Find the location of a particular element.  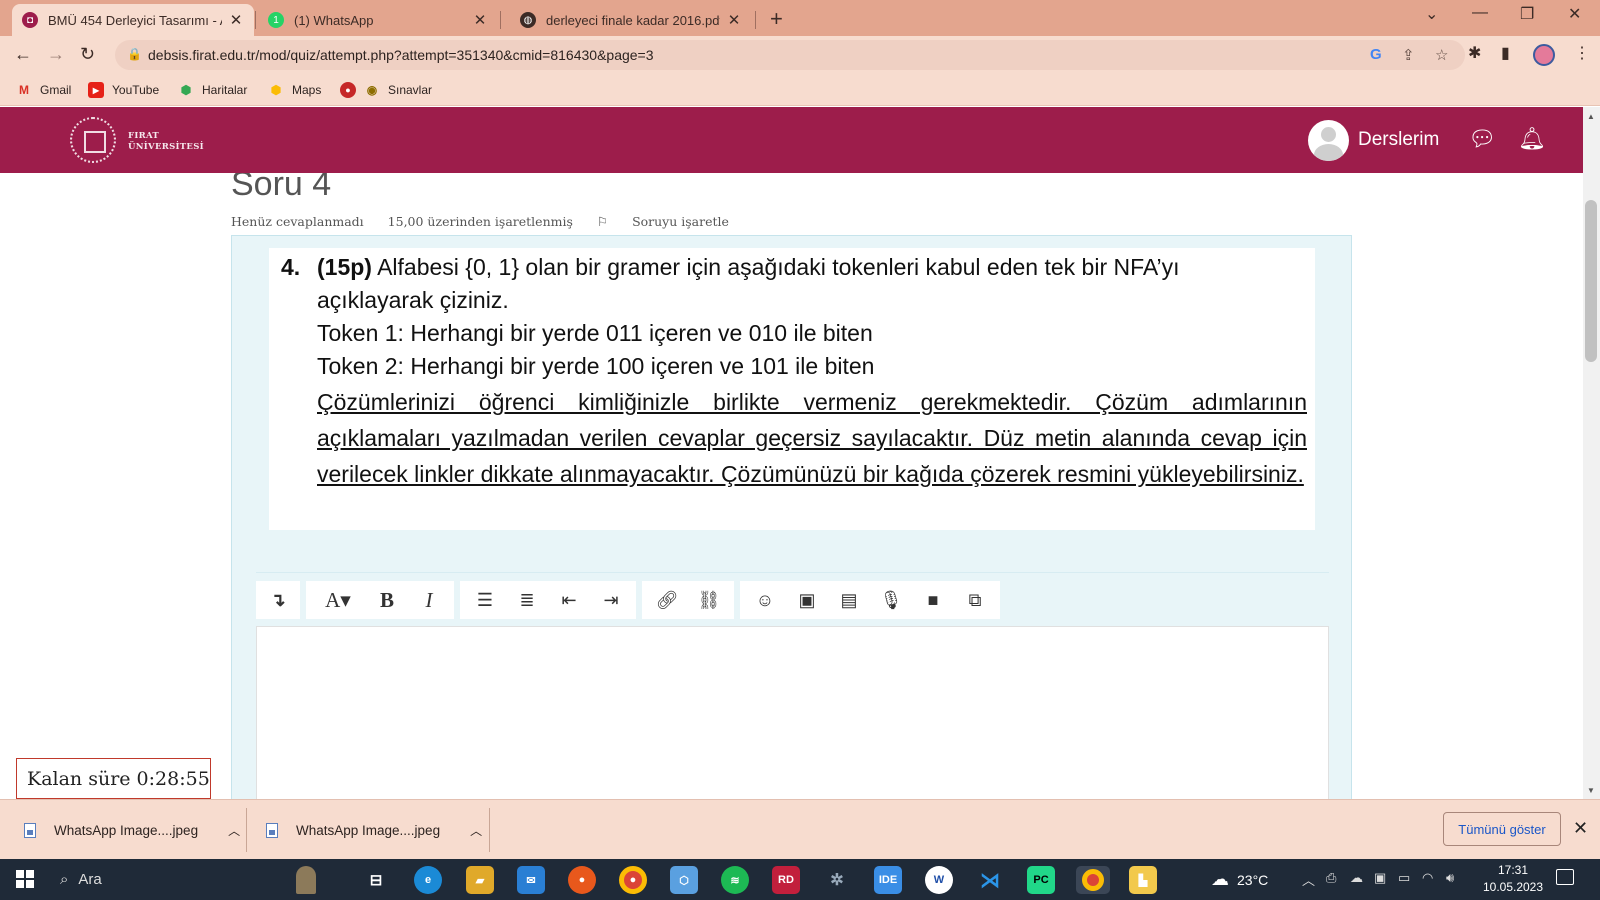

font-style-dropdown: A▾ is located at coordinates (338, 600).